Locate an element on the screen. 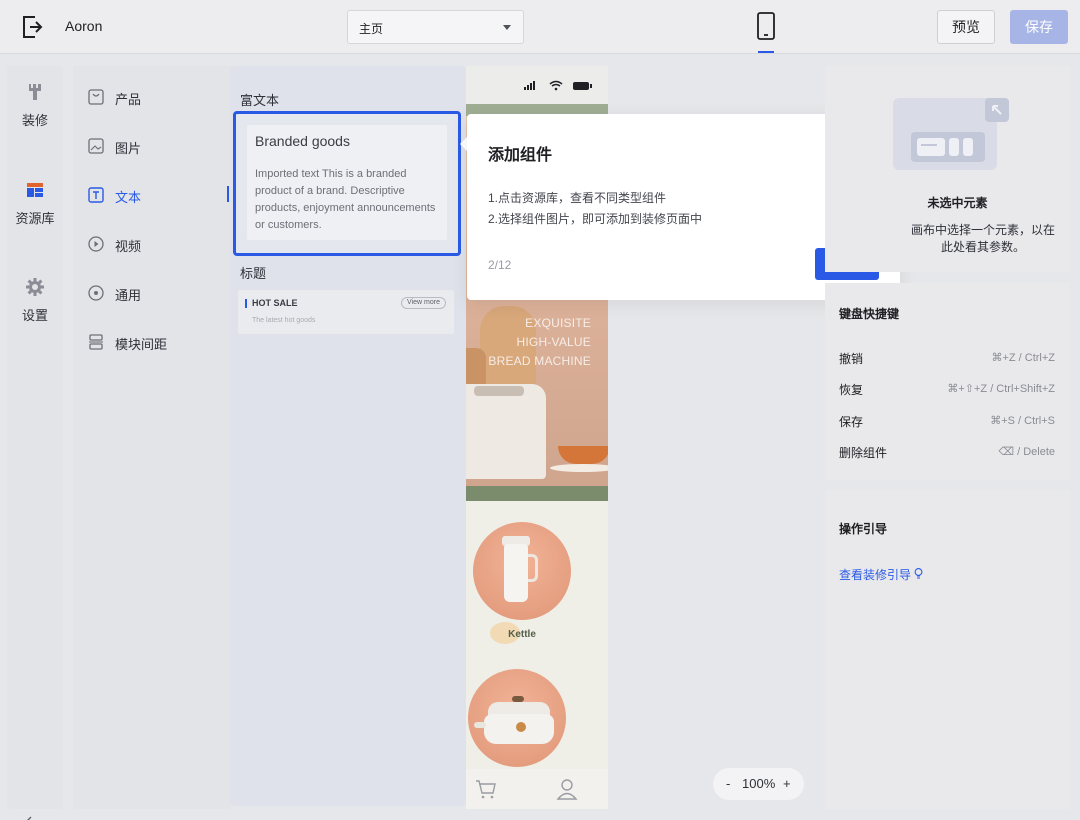 The image size is (1080, 820). section-title-rich-text: 富文本 is located at coordinates (260, 100).